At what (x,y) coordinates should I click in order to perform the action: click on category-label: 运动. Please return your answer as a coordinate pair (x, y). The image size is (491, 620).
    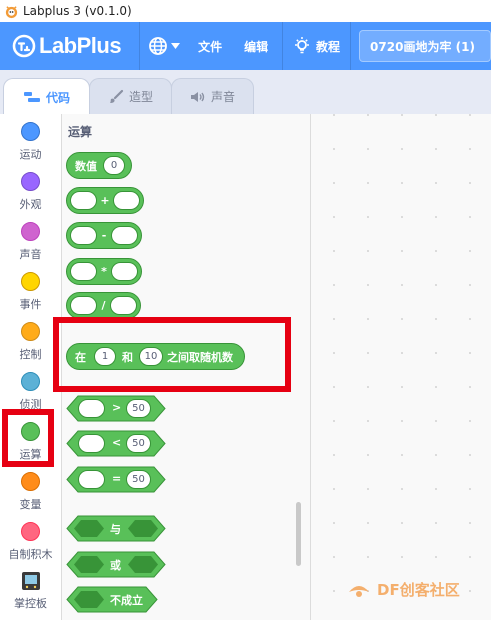
    Looking at the image, I should click on (30, 154).